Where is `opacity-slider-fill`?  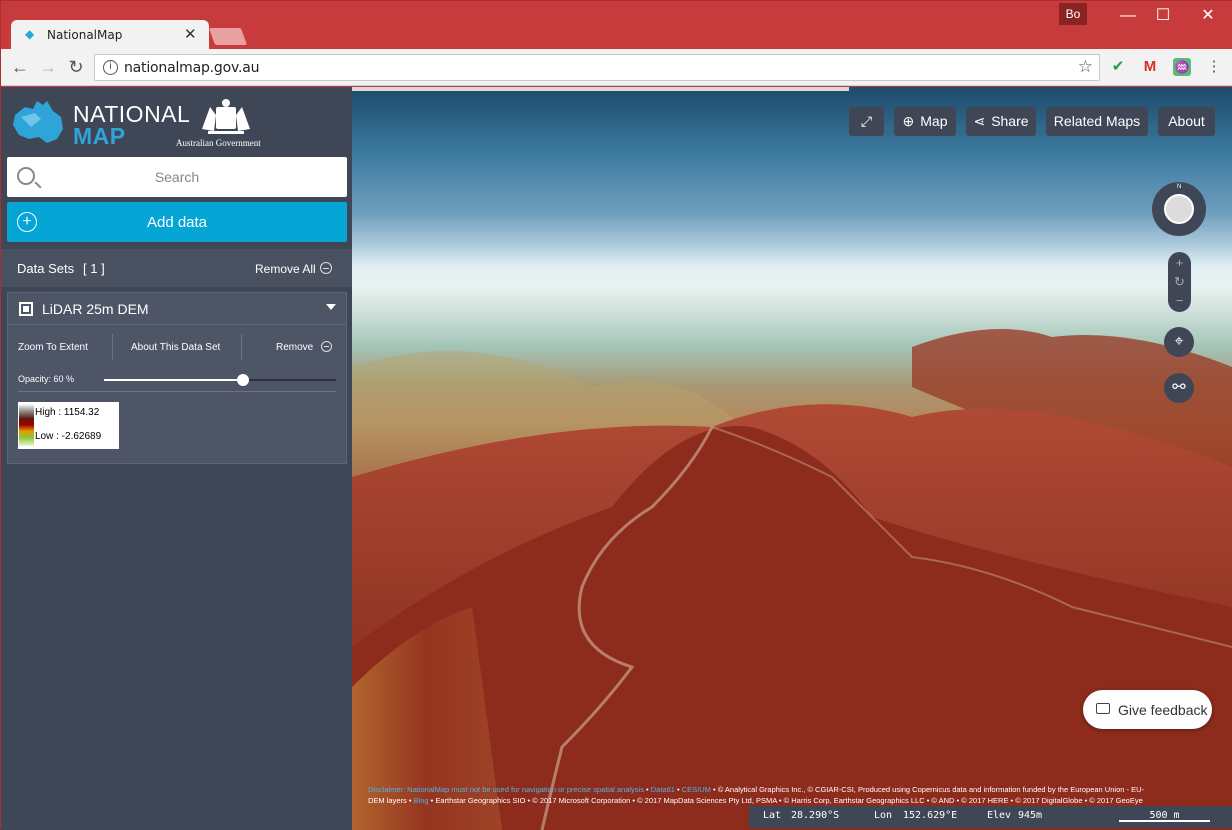
opacity-slider-fill is located at coordinates (174, 380).